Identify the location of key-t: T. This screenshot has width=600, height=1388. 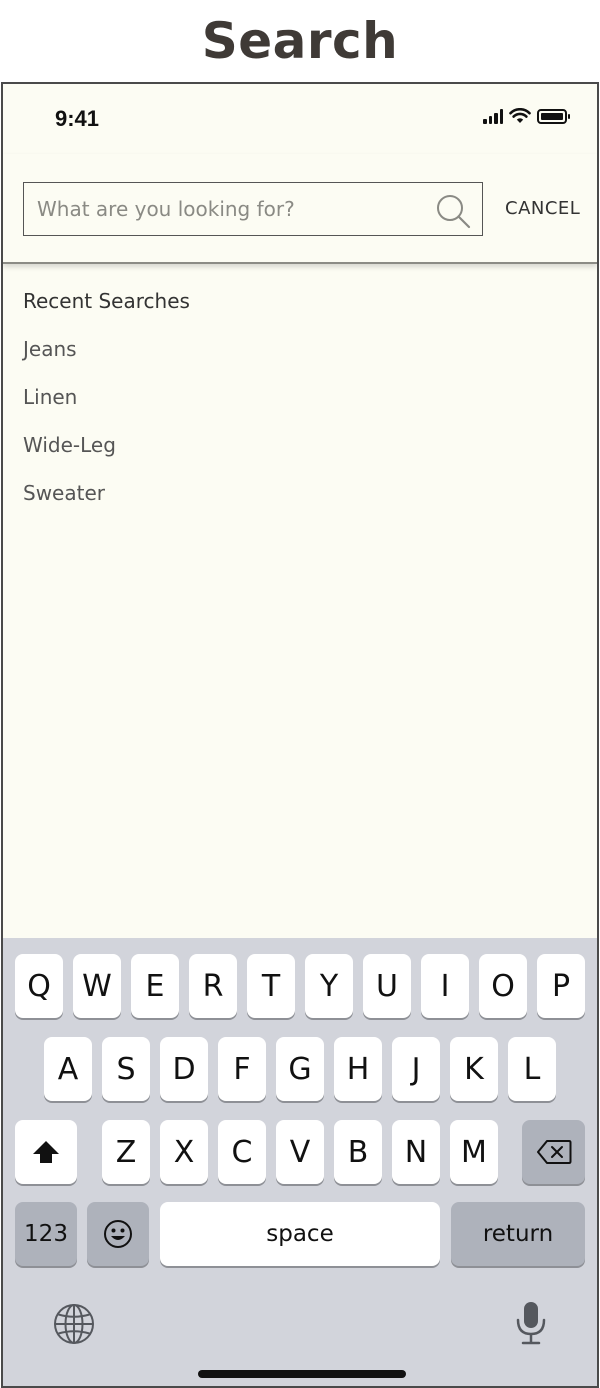
(271, 986).